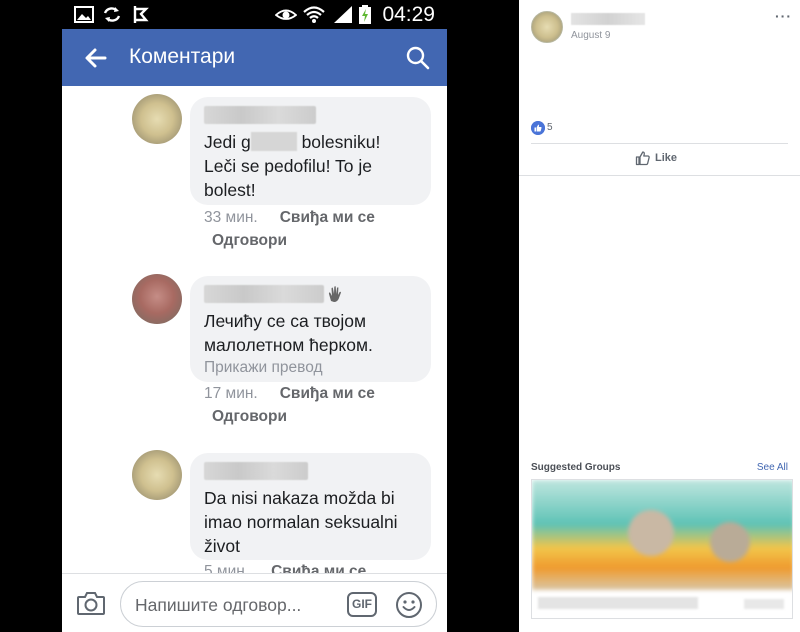 The width and height of the screenshot is (800, 632). I want to click on like-label: Like, so click(666, 158).